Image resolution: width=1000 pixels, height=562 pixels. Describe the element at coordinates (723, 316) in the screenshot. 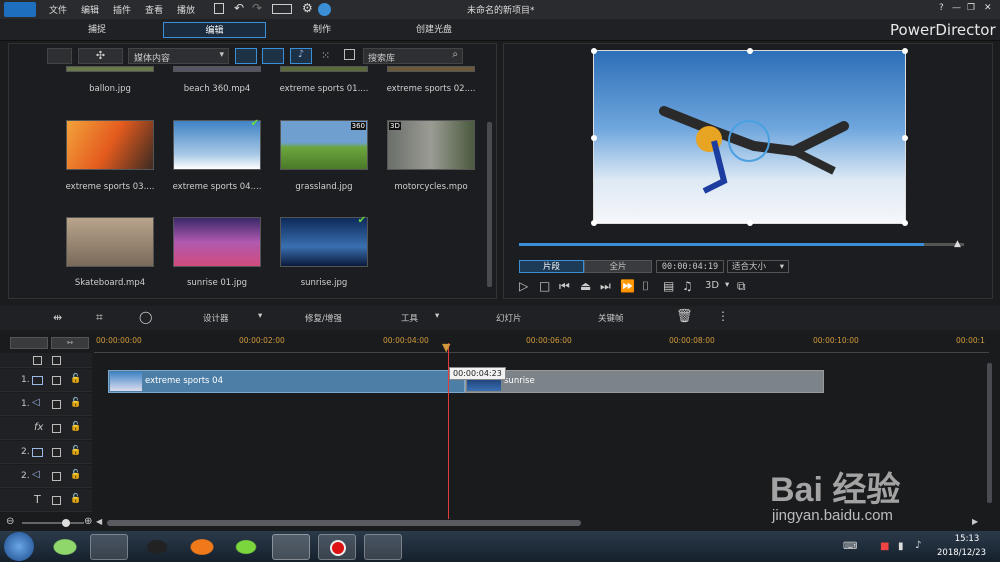

I see `more-icon: ⋮` at that location.